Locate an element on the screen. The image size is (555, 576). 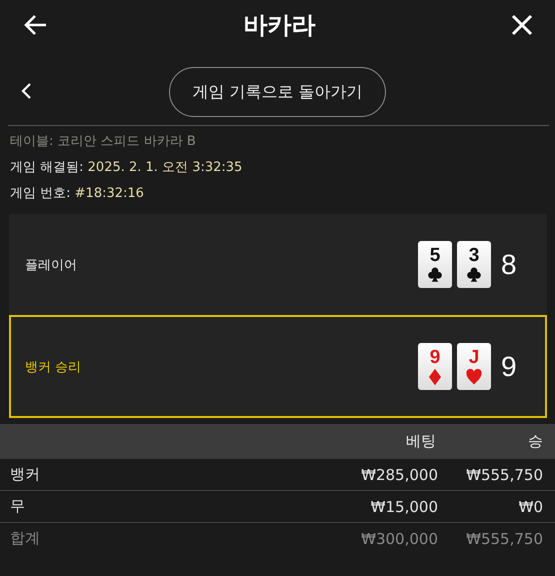
column-header: 베팅 is located at coordinates (300, 441).